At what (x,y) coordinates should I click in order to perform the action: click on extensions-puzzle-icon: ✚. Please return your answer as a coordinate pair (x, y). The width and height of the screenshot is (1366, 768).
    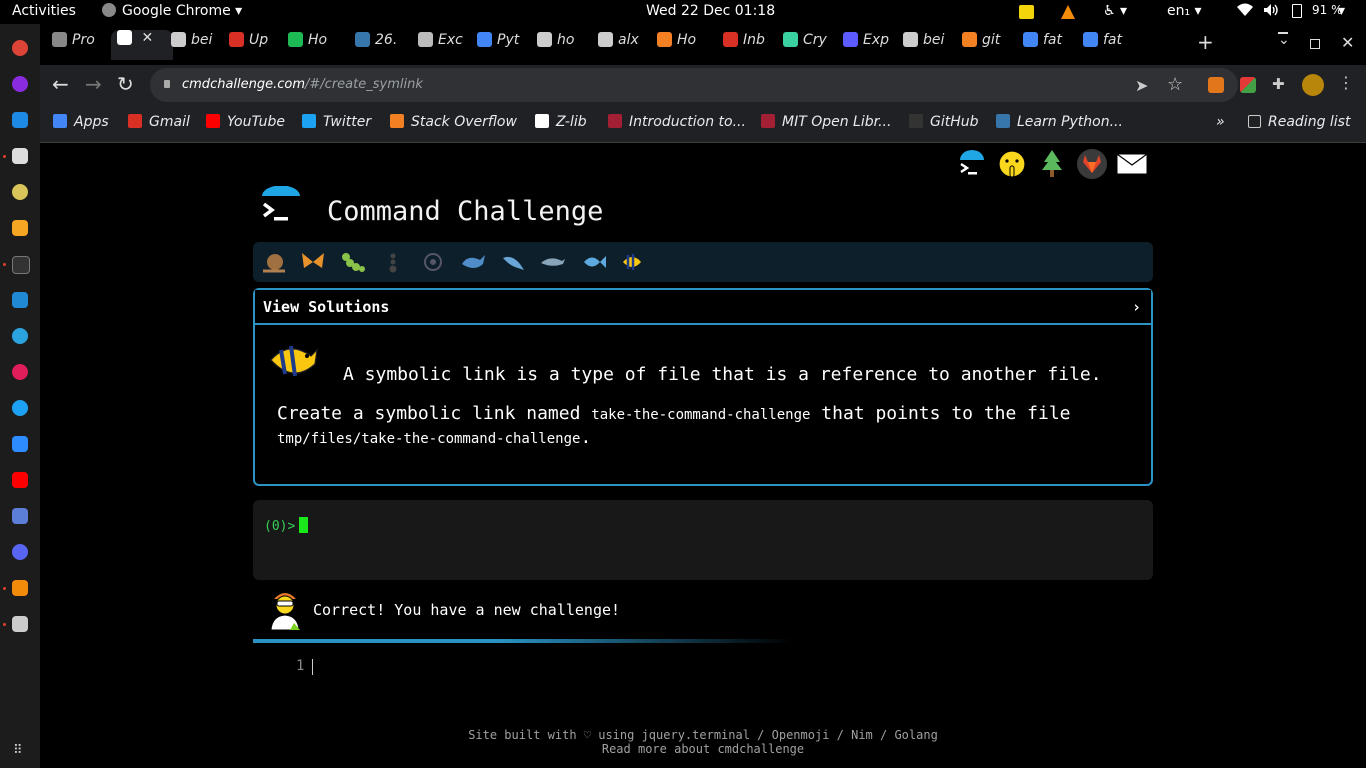
    Looking at the image, I should click on (1280, 84).